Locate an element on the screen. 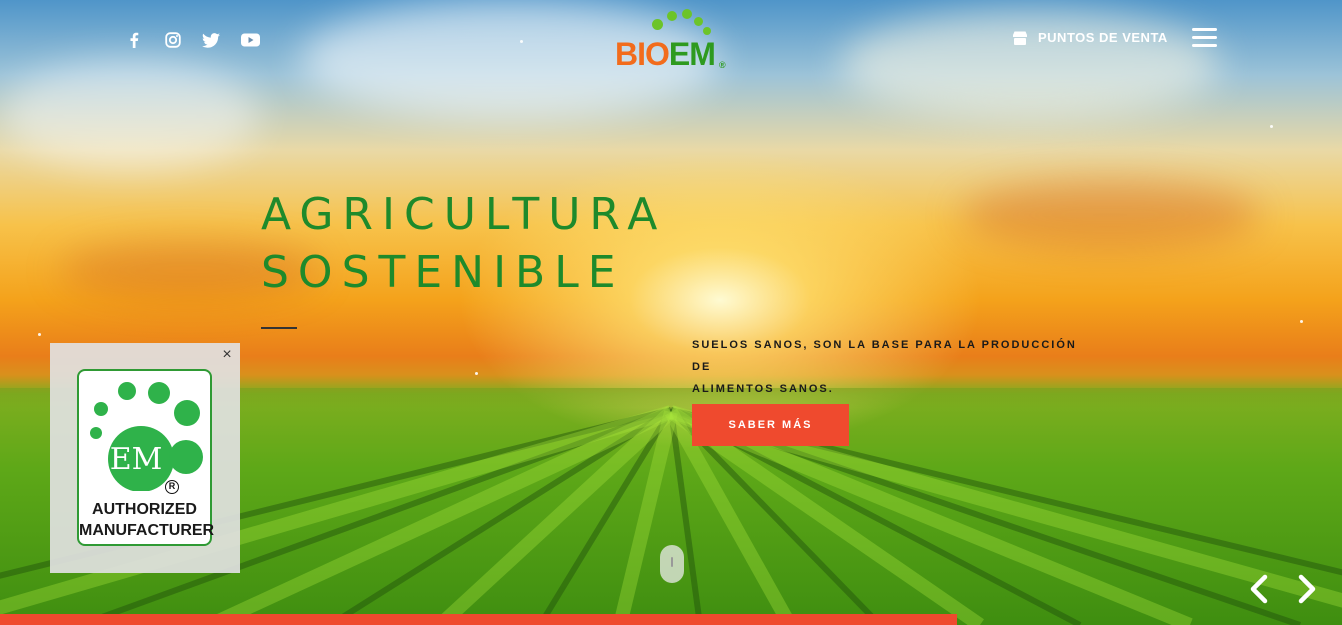 Image resolution: width=1342 pixels, height=625 pixels. headline-line-2: SOSTENIBLE is located at coordinates (443, 272).